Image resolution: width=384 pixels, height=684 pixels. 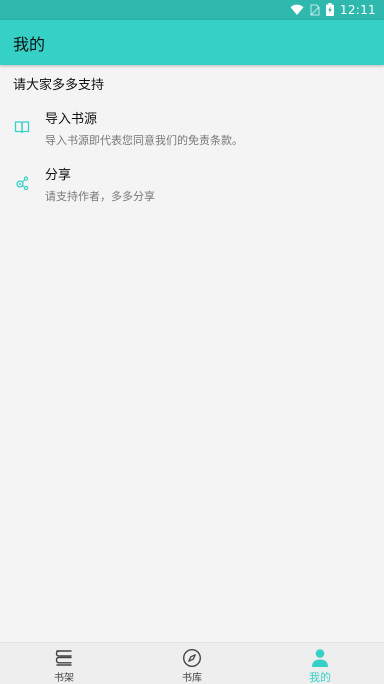 I want to click on section-header: 请大家多多支持, so click(x=59, y=85).